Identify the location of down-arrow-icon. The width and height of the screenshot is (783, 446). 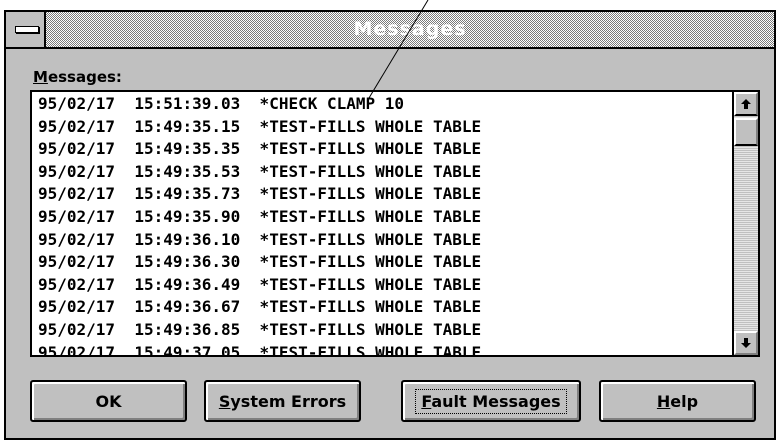
(746, 343).